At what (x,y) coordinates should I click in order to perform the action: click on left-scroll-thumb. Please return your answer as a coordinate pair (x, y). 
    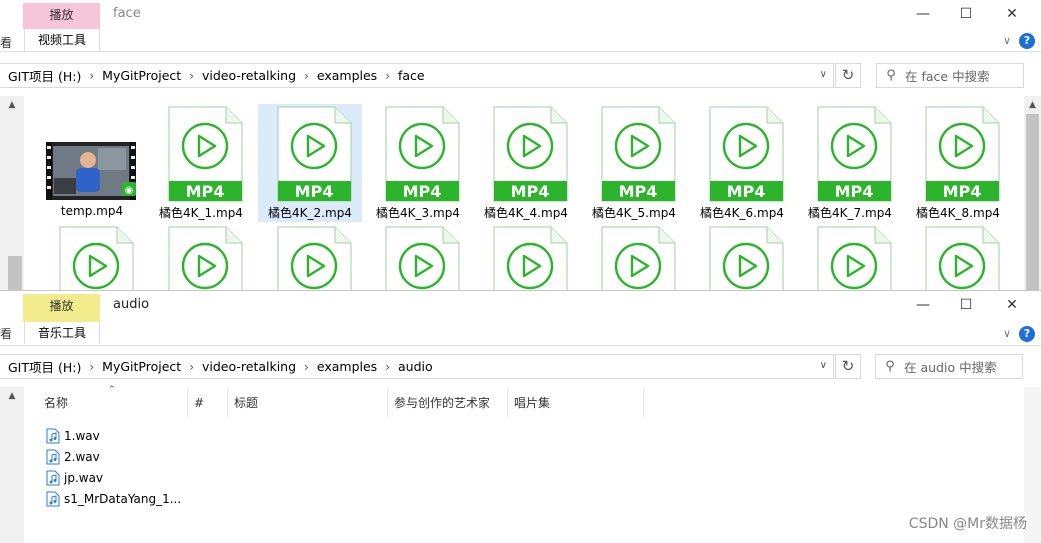
    Looking at the image, I should click on (15, 273).